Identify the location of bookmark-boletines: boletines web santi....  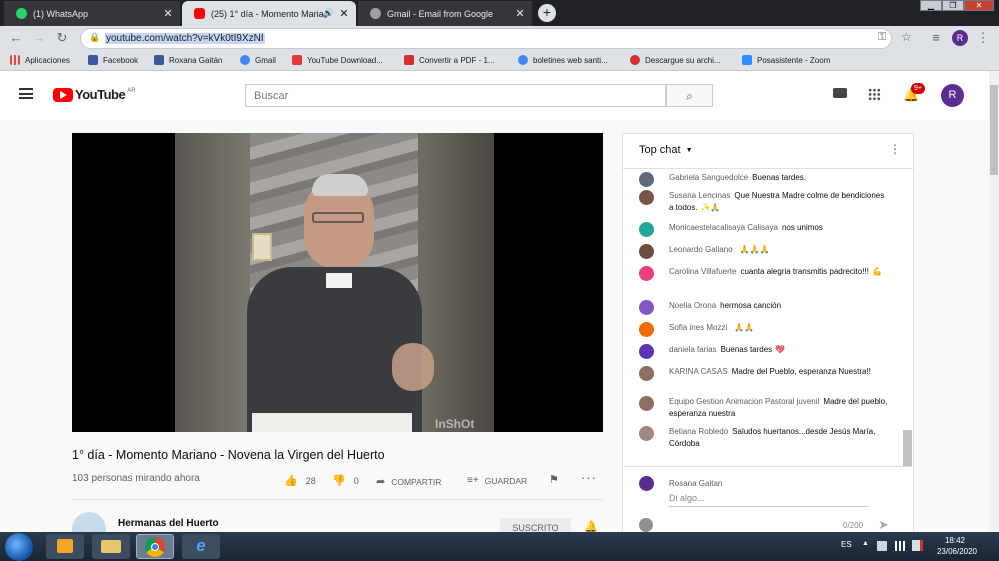
(563, 60).